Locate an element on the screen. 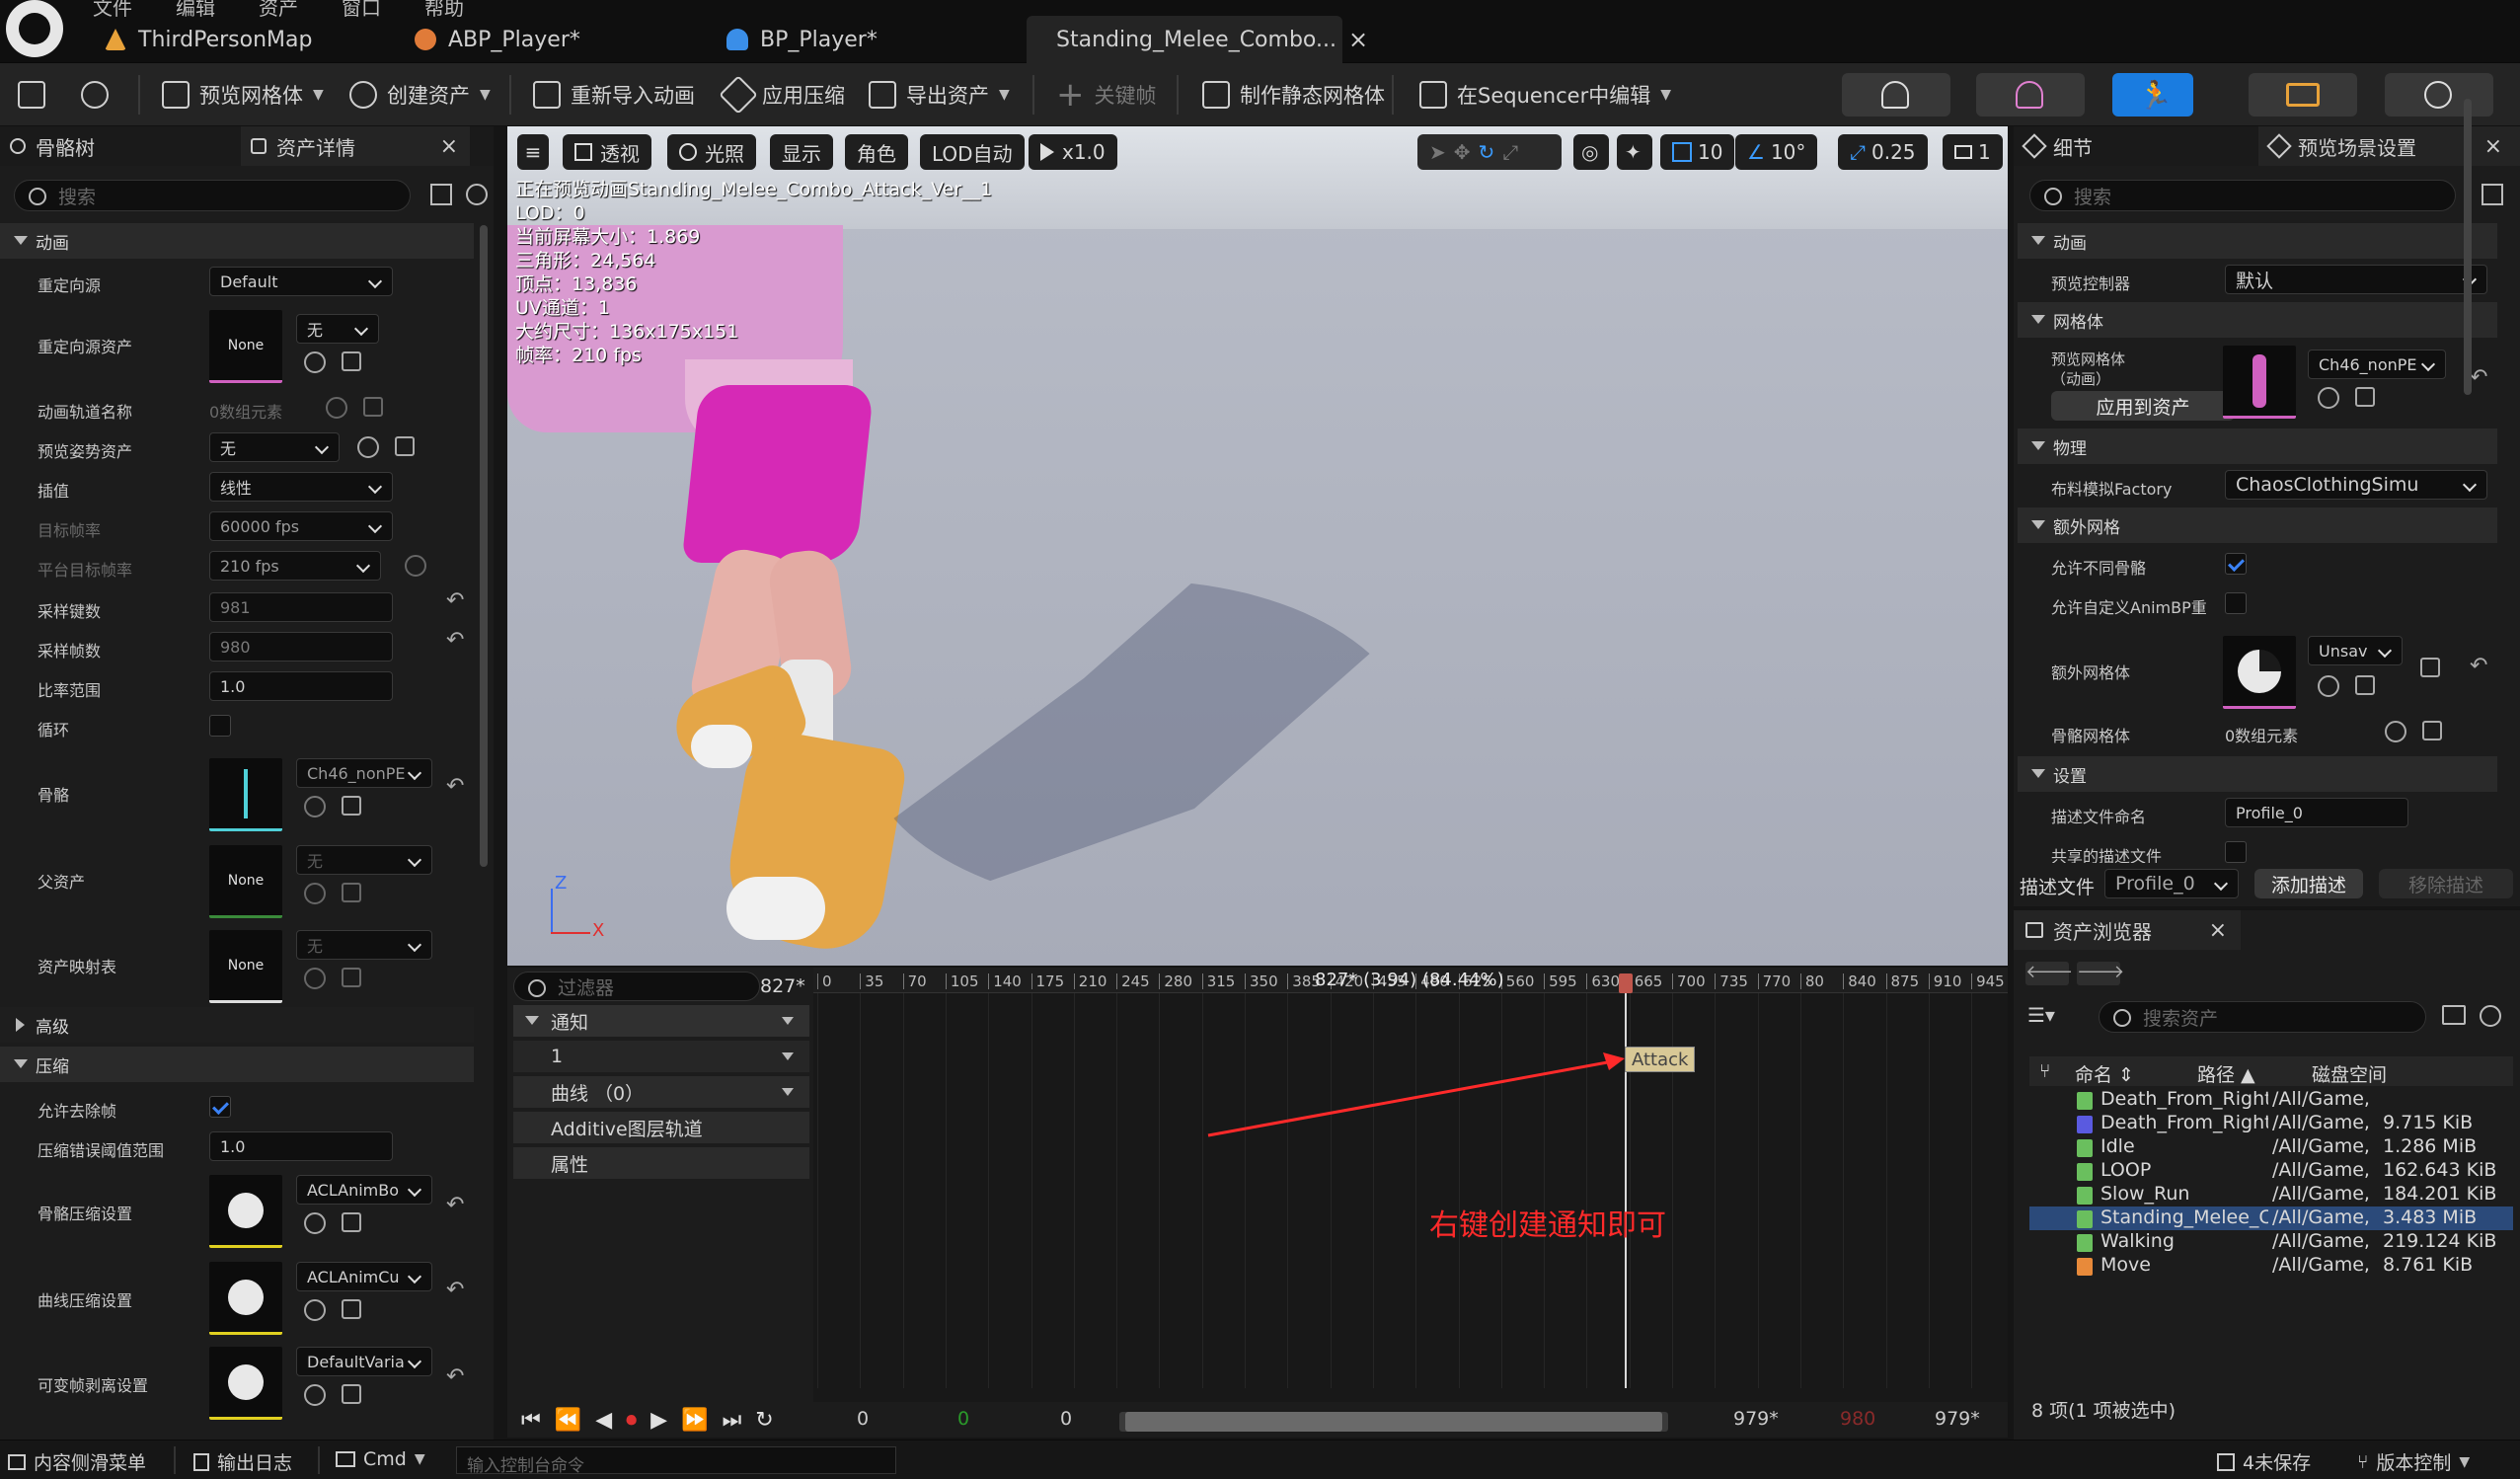 The image size is (2520, 1479). edit-in-sequencer-button: 在Sequencer中编辑 ▼ is located at coordinates (1545, 95).